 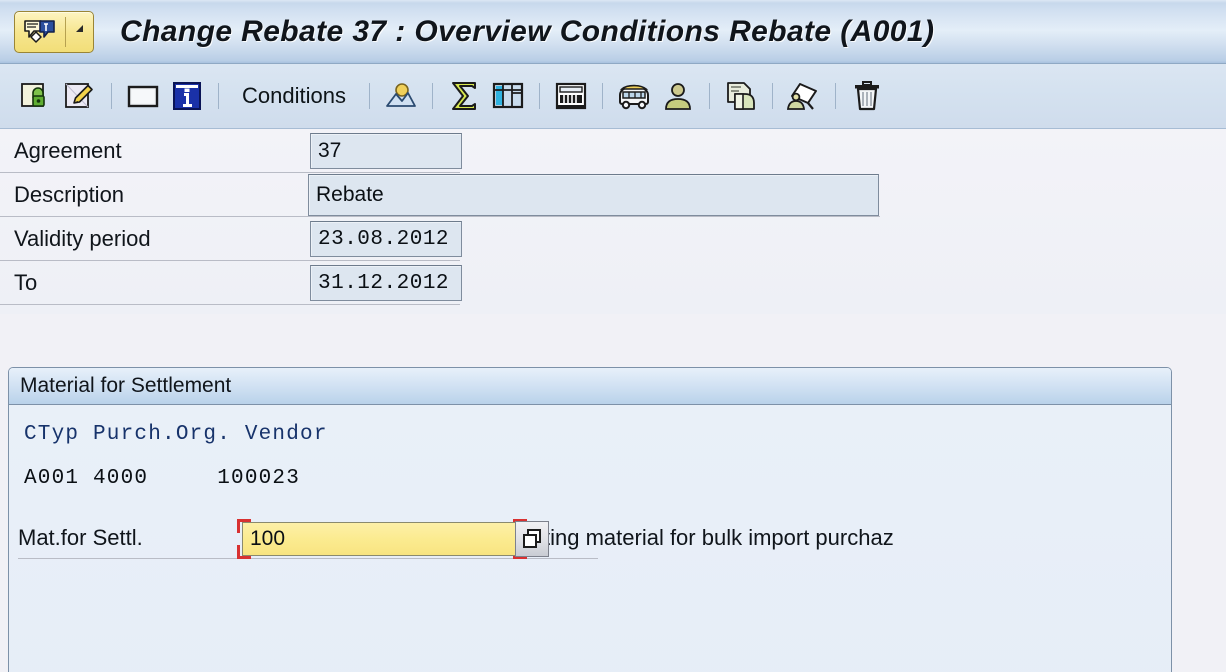 What do you see at coordinates (741, 96) in the screenshot?
I see `copy-paste-icon` at bounding box center [741, 96].